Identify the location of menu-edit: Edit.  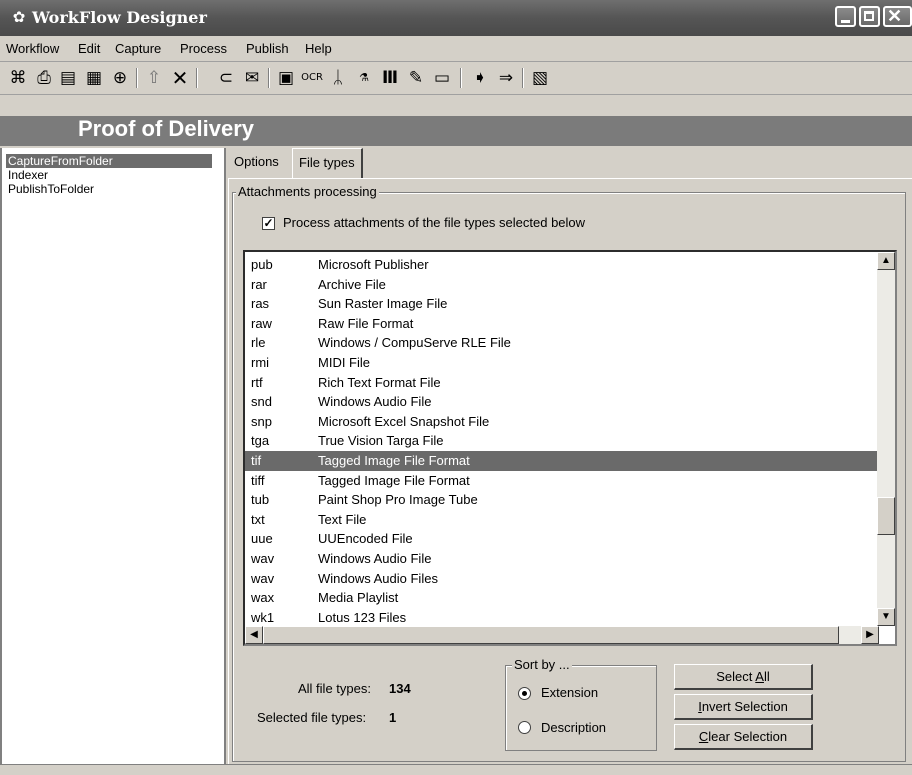
(89, 48).